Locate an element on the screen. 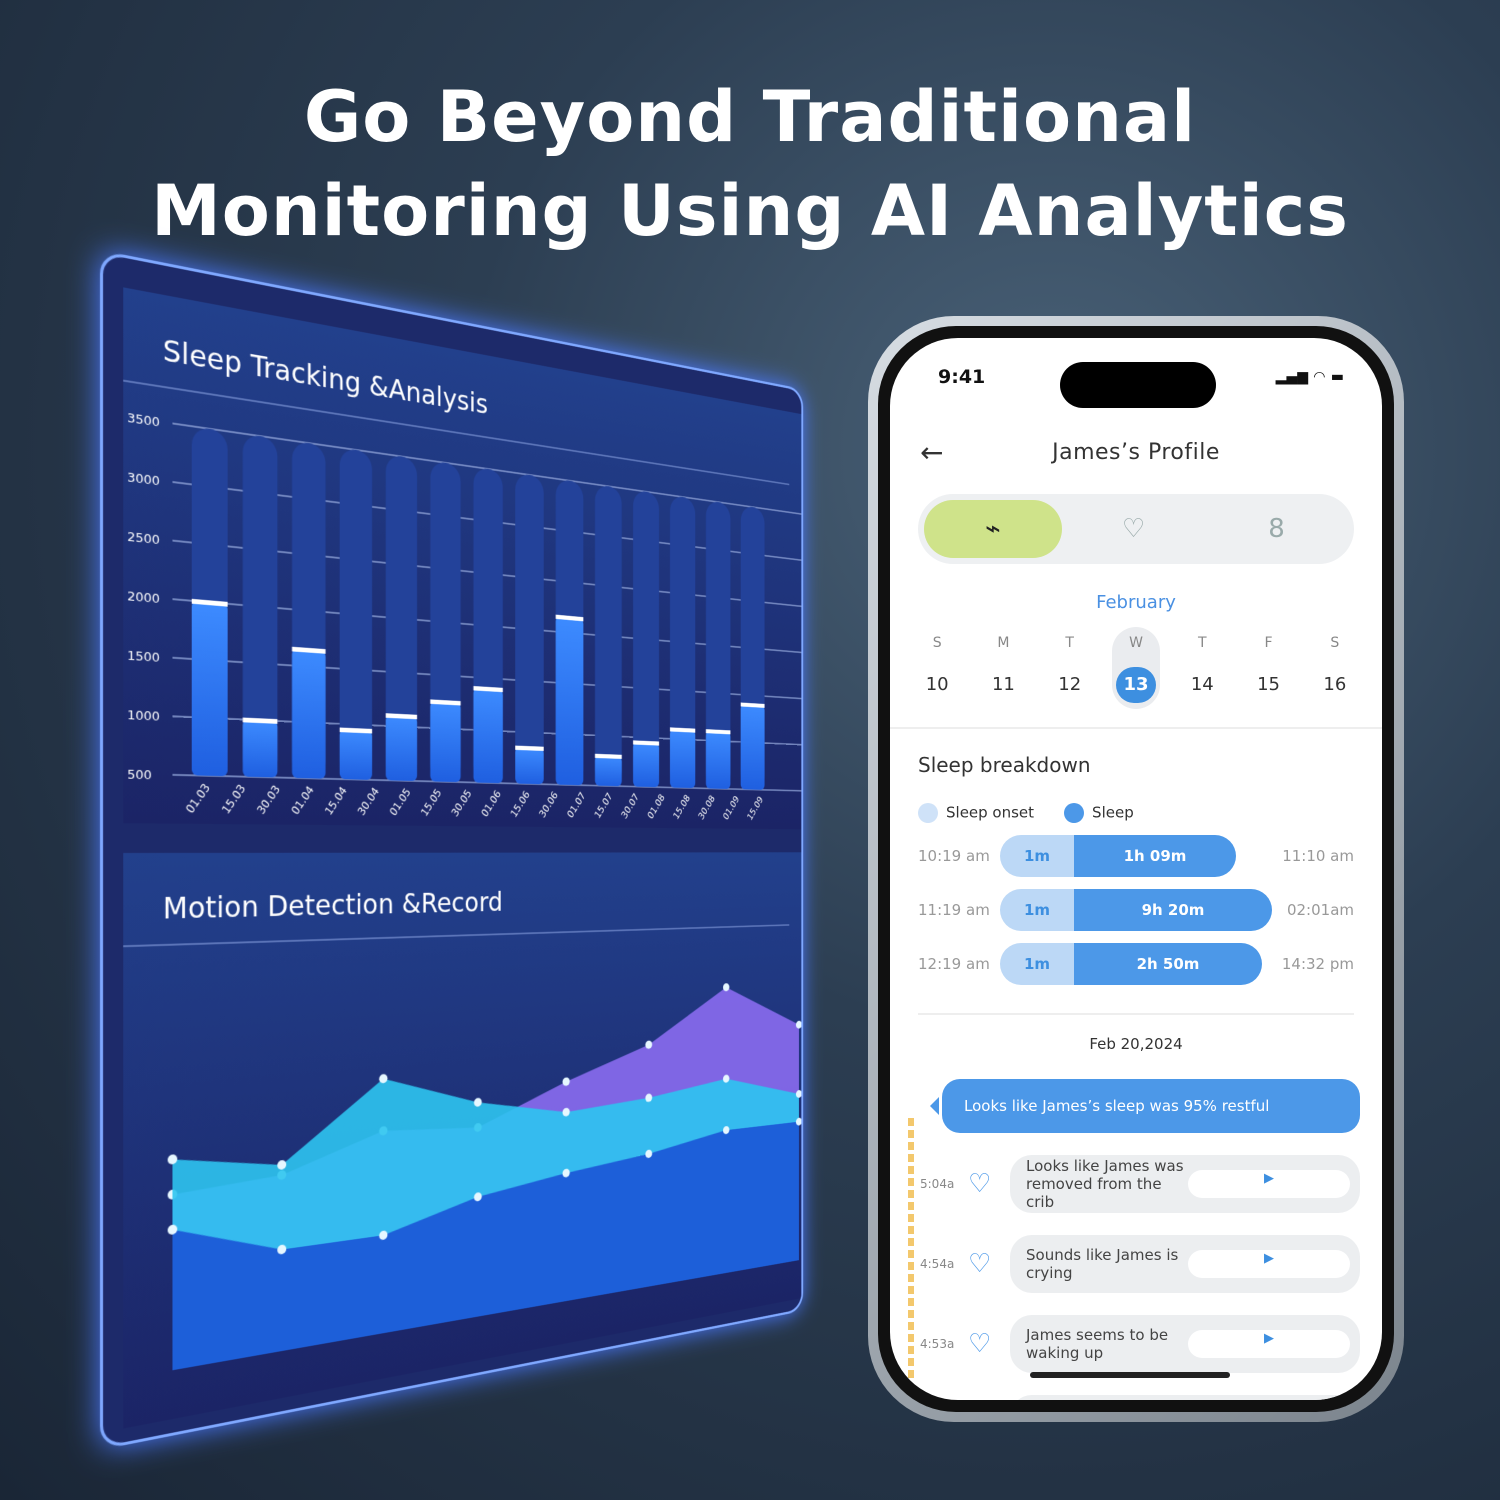 The image size is (1500, 1500). event-time: 5:04a is located at coordinates (937, 1184).